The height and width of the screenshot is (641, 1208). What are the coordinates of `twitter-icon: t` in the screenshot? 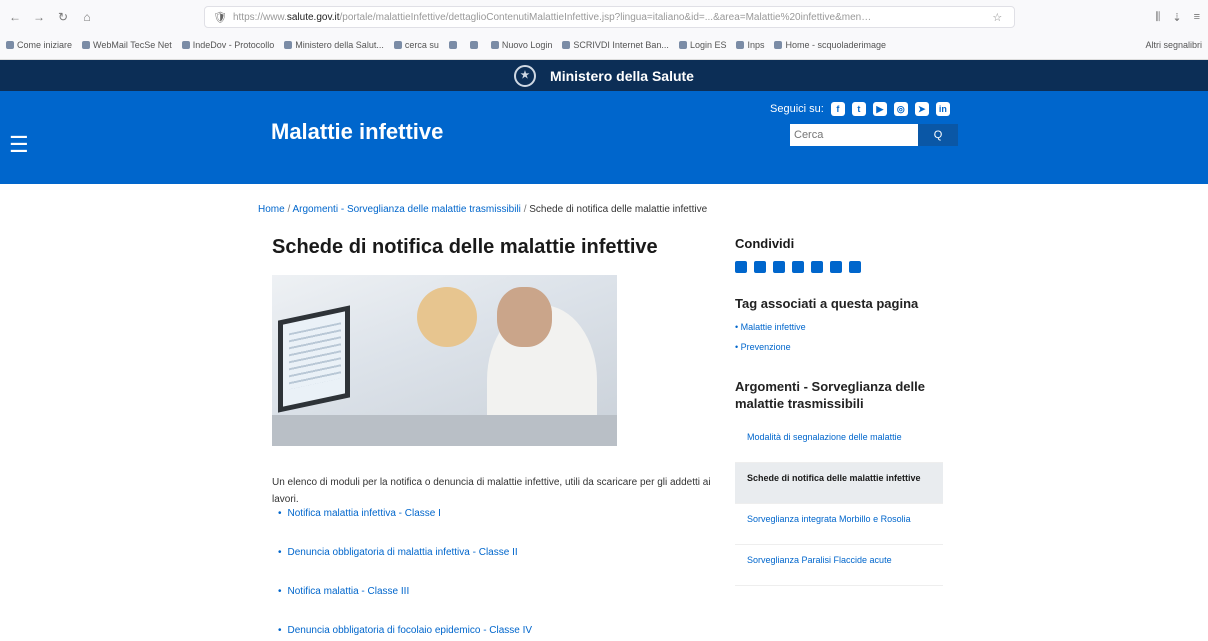 It's located at (858, 109).